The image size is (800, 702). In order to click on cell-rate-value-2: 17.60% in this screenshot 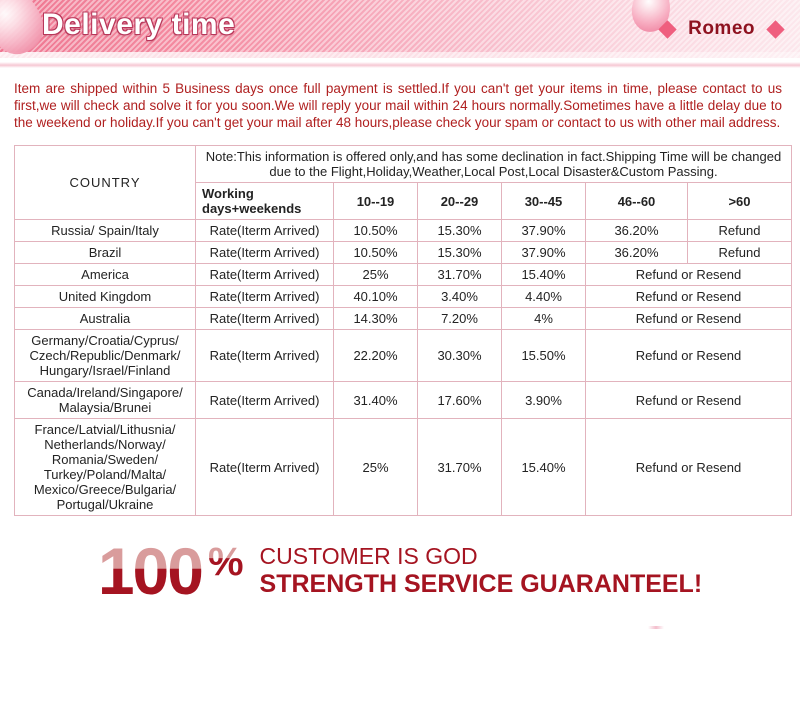, I will do `click(459, 400)`.